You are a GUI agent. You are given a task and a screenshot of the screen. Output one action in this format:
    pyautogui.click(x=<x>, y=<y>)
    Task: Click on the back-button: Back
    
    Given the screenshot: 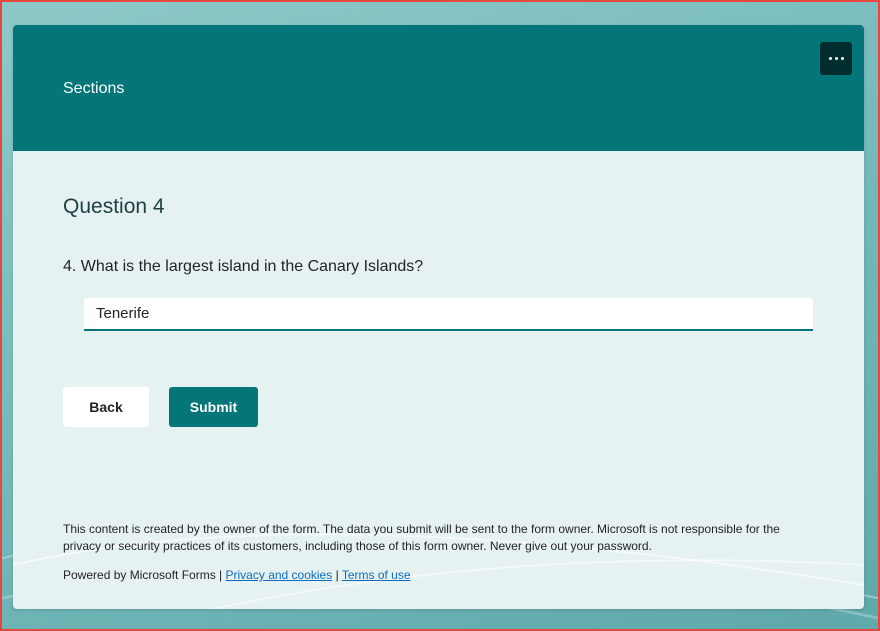 What is the action you would take?
    pyautogui.click(x=106, y=407)
    